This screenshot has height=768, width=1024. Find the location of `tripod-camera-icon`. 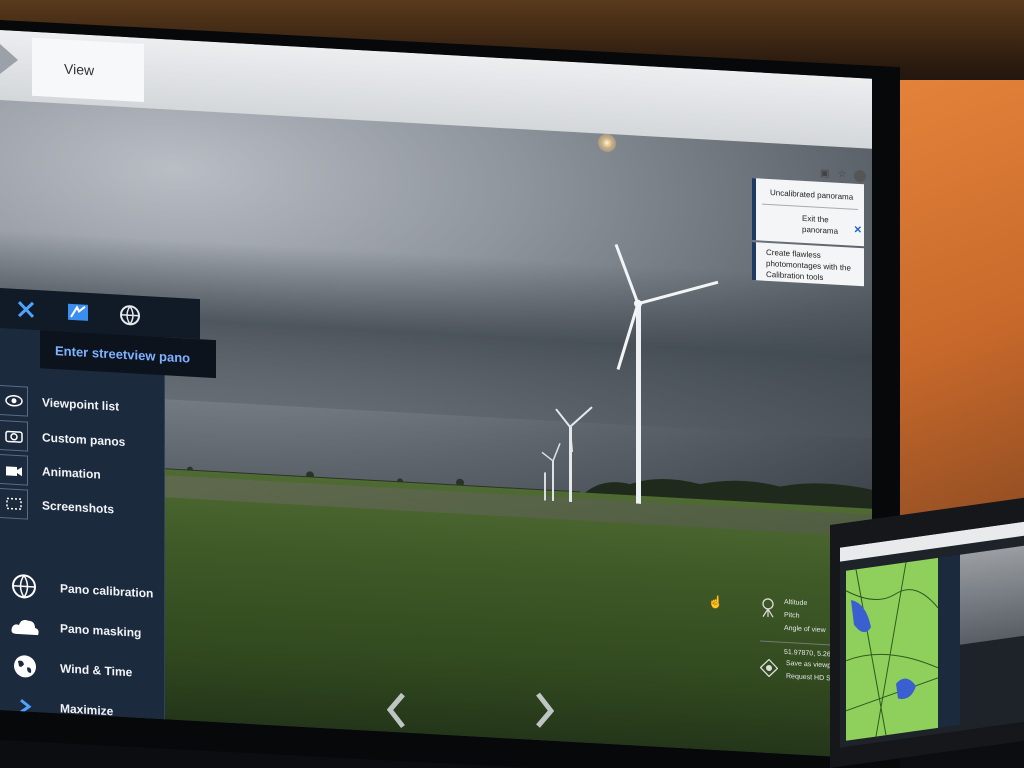

tripod-camera-icon is located at coordinates (768, 608).